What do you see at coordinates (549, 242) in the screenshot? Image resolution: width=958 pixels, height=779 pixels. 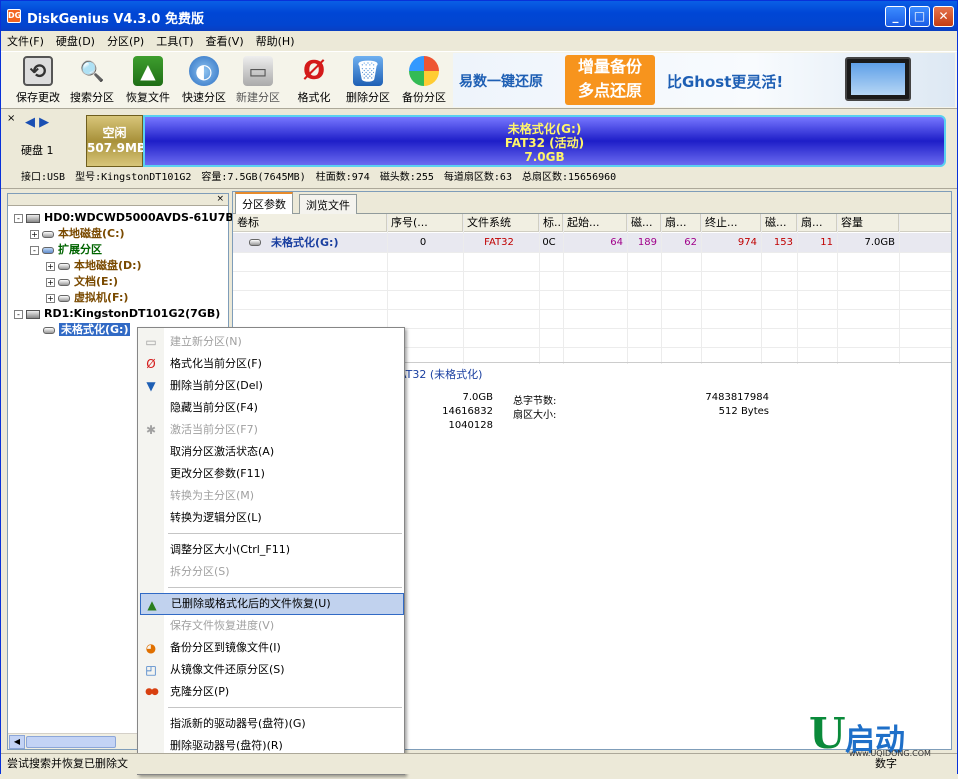 I see `table-cell: 0C` at bounding box center [549, 242].